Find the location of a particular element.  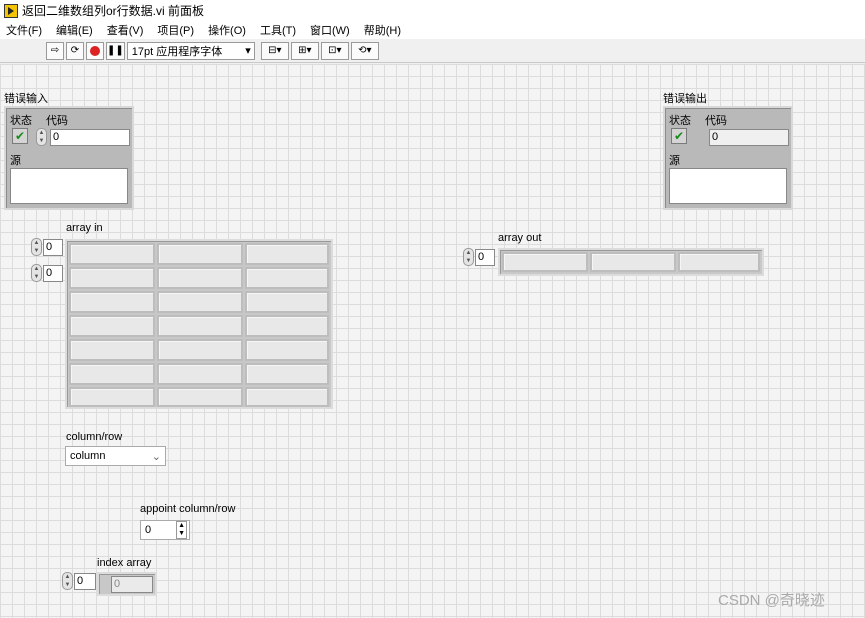

array-in-col-spinner: ▲ ▼ is located at coordinates (36, 273).